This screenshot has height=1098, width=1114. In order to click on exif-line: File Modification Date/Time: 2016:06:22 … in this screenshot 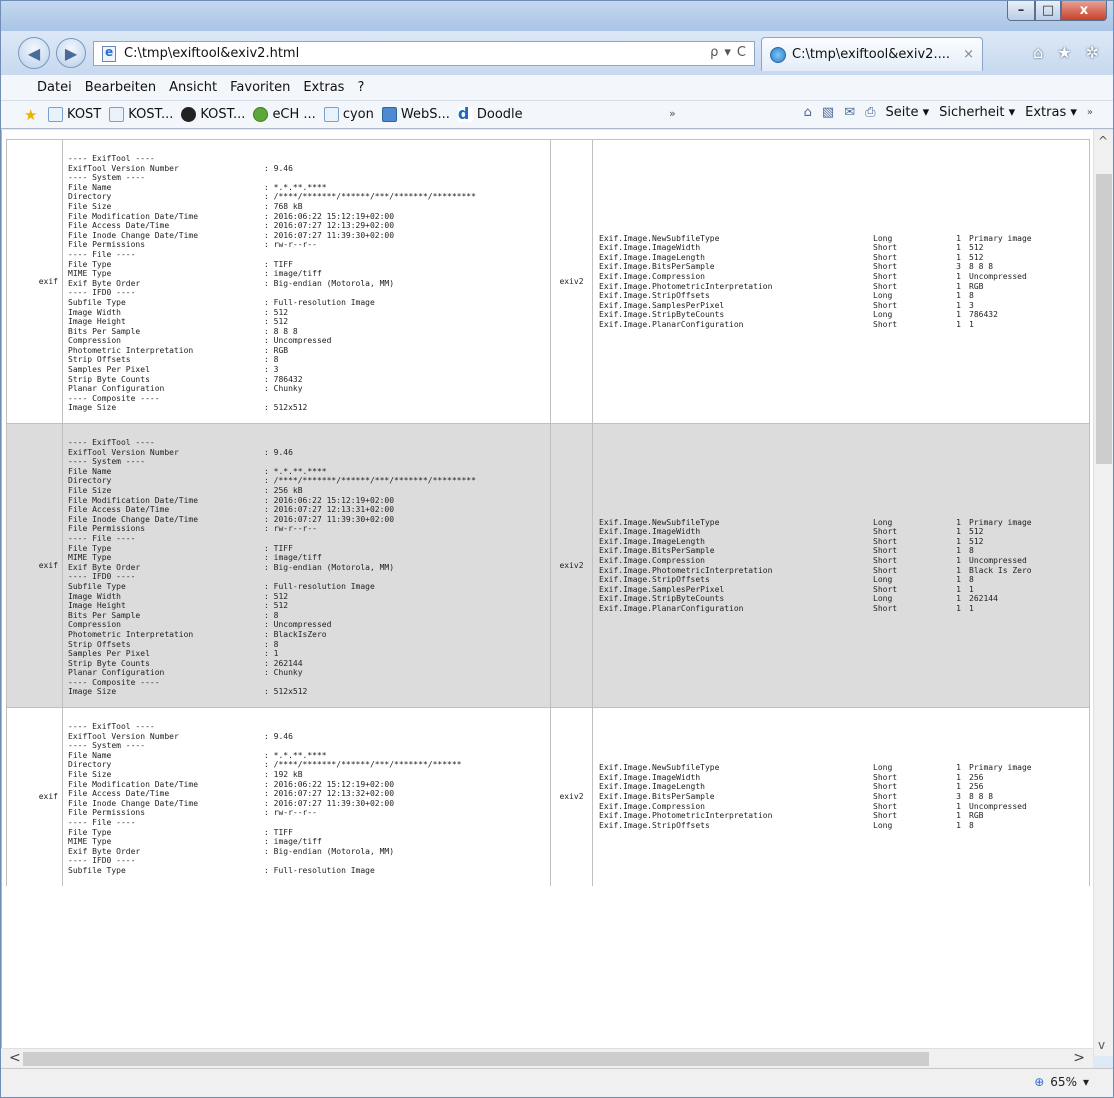, I will do `click(309, 217)`.